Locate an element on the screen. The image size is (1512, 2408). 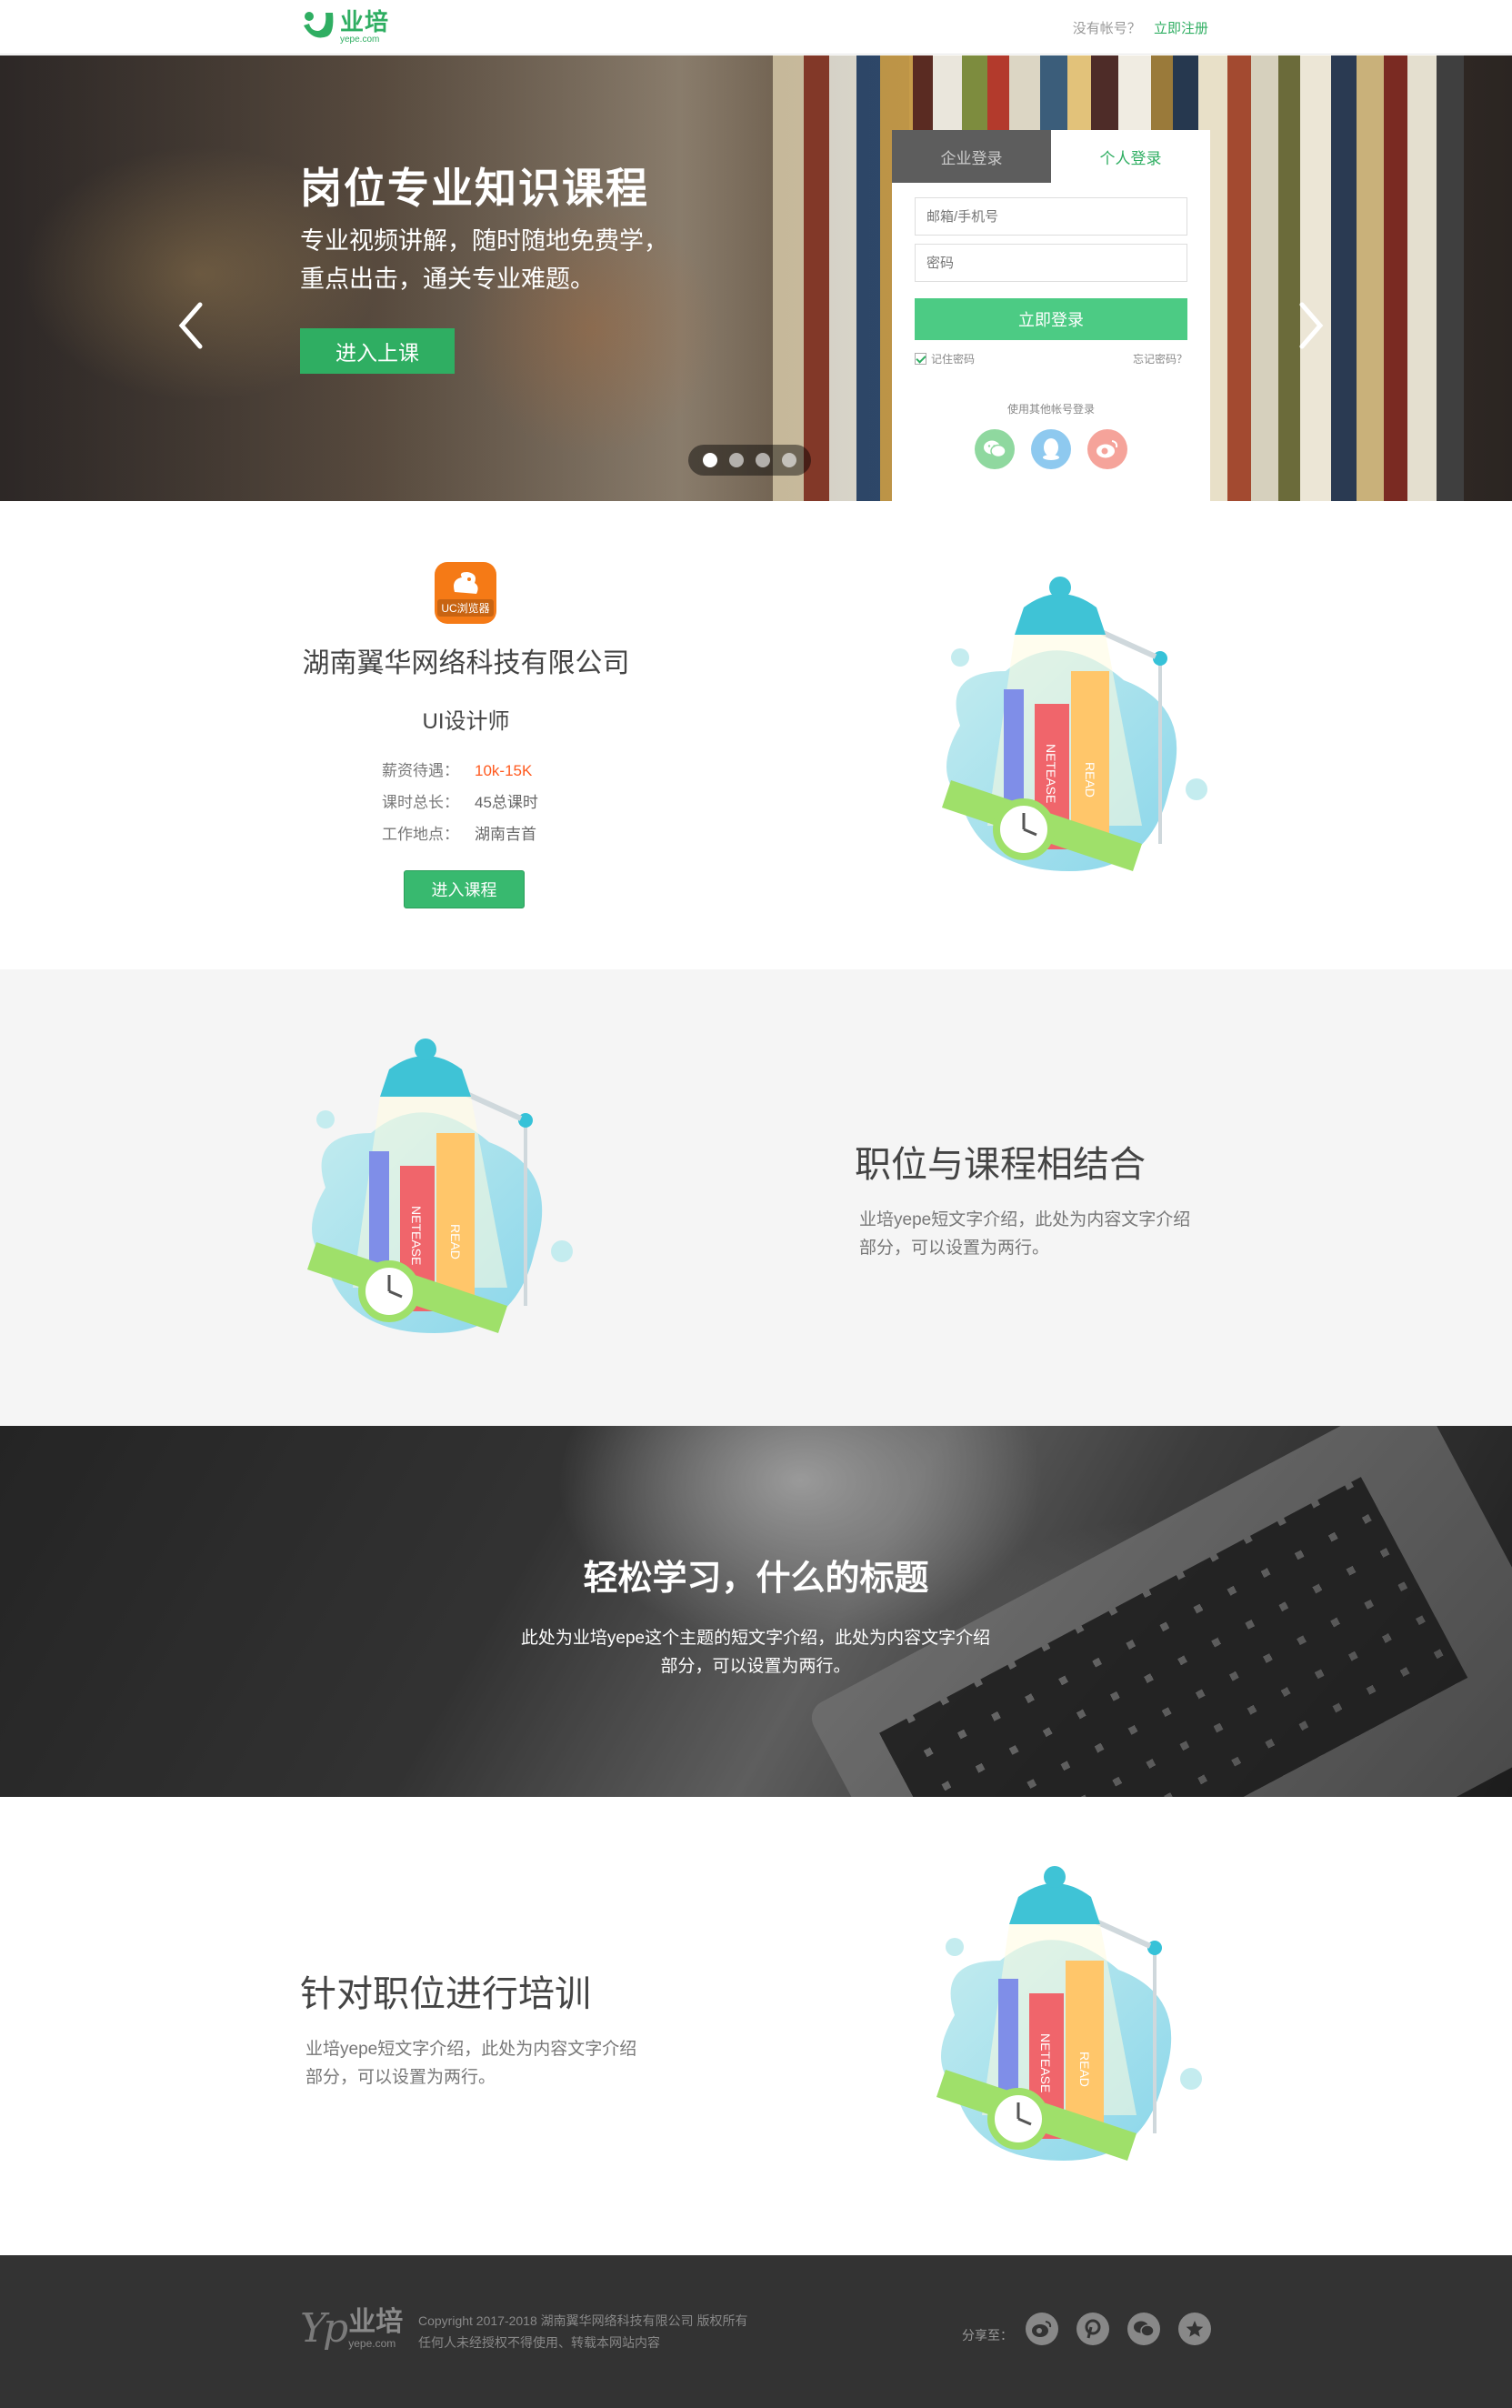
login-panel: 企业登录 个人登录 立即登录 记住密码 忘记密码？ 使用其他帐号登录 is located at coordinates (1051, 315).